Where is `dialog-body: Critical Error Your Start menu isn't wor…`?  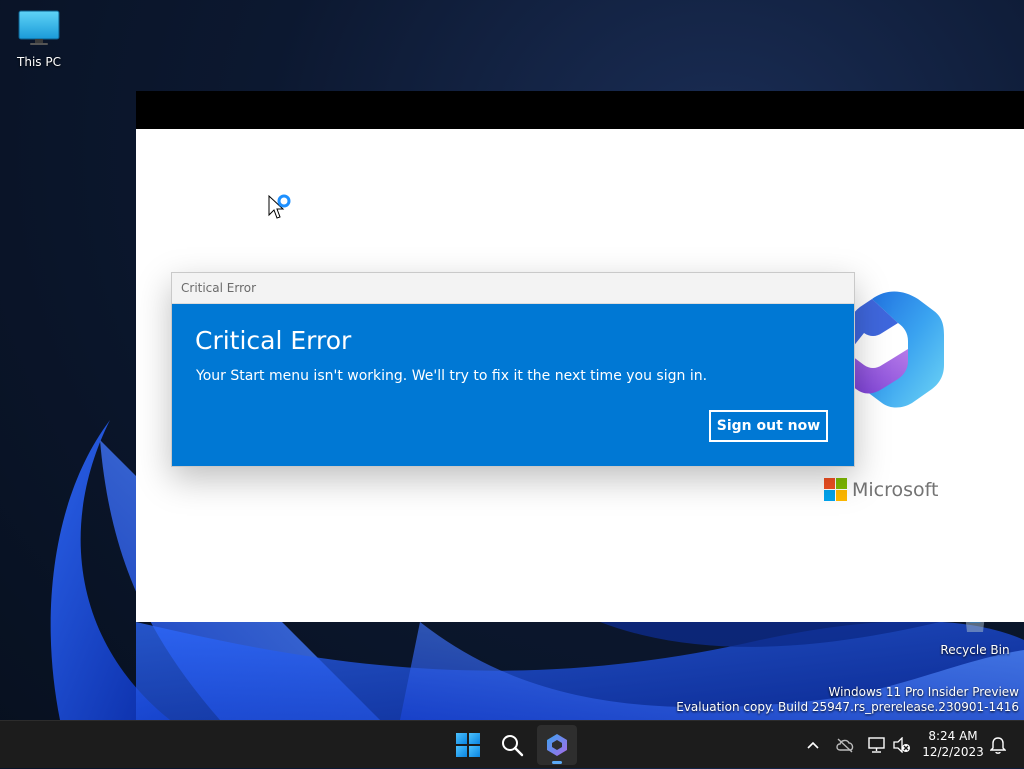
dialog-body: Critical Error Your Start menu isn't wor… is located at coordinates (513, 385).